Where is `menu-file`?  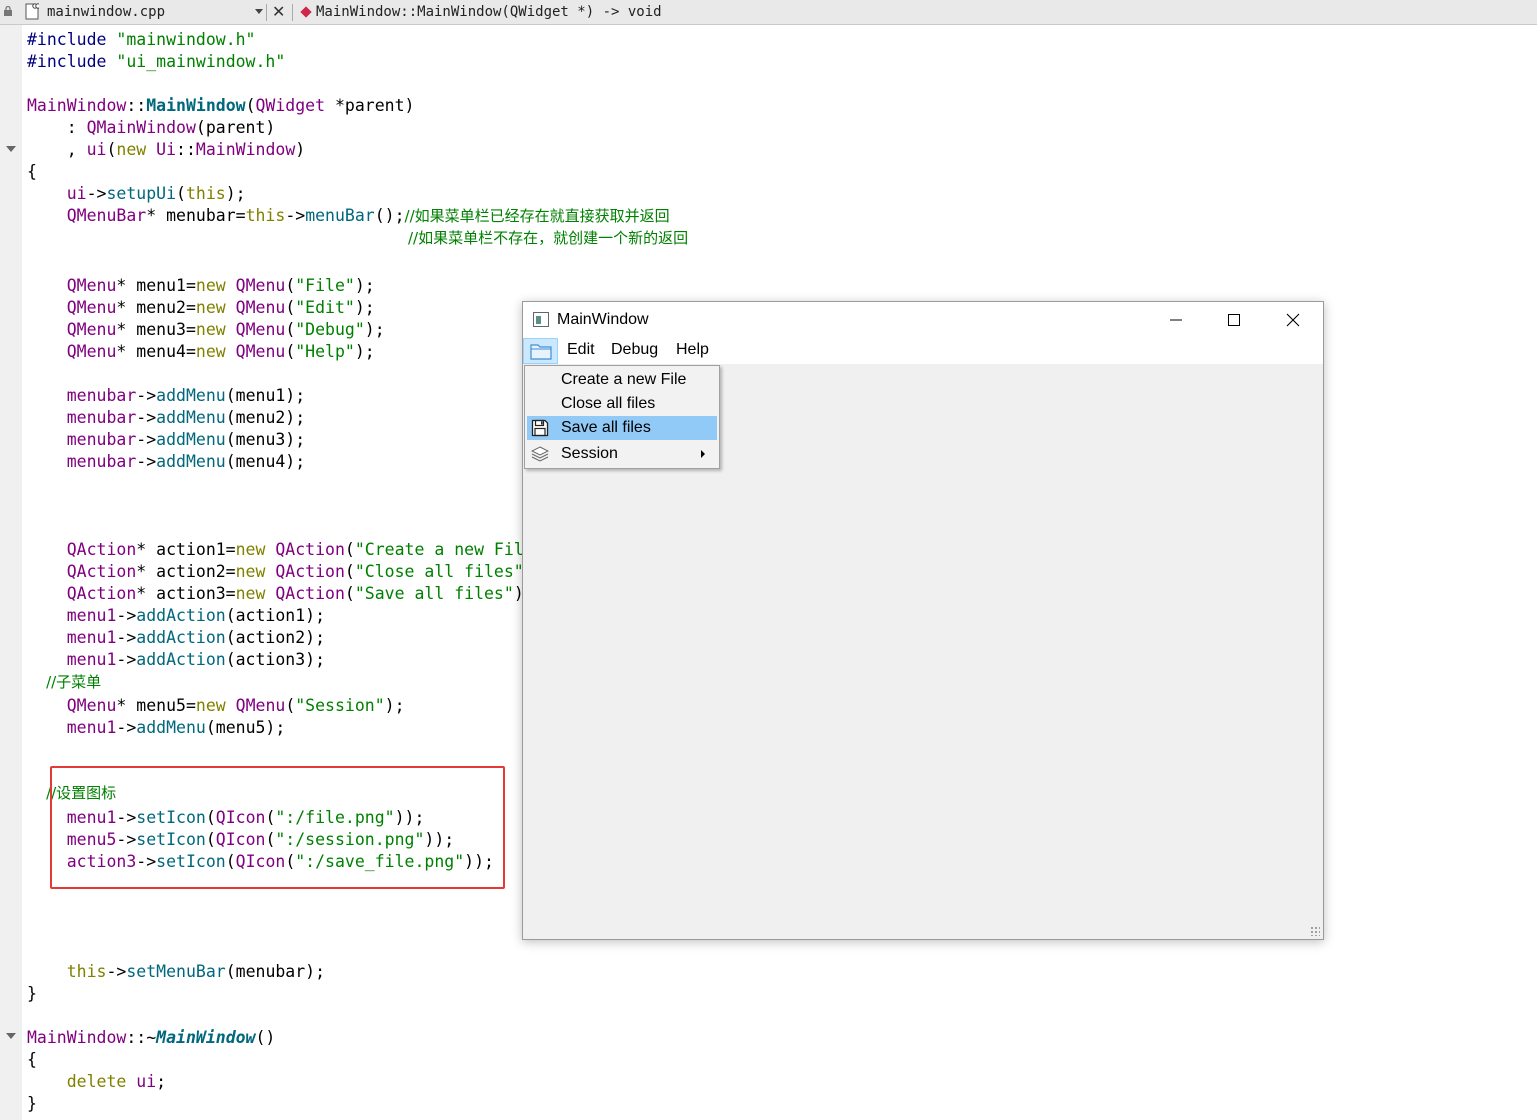 menu-file is located at coordinates (540, 351).